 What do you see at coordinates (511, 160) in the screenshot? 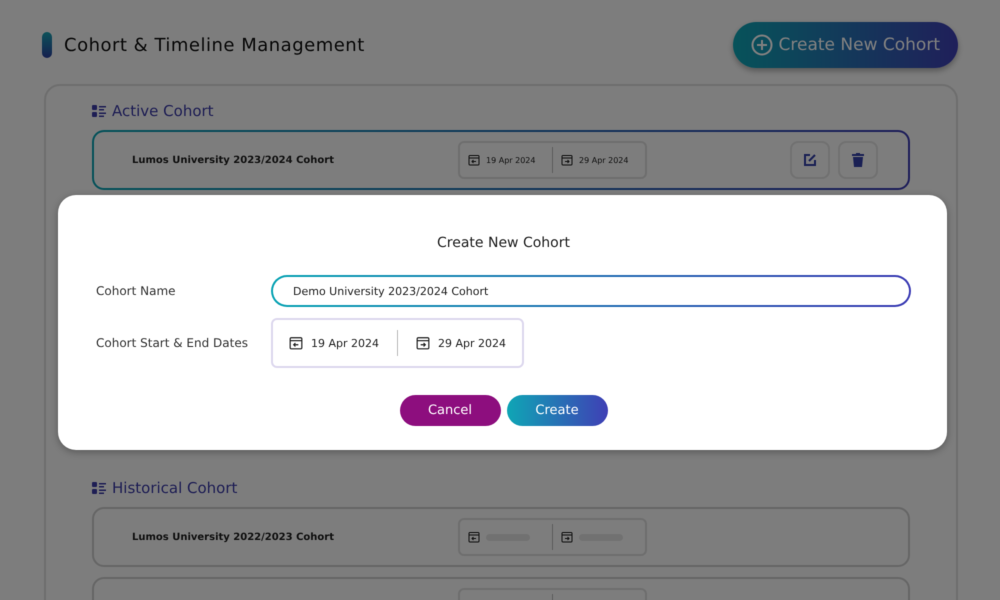
I see `start-date: 19 Apr 2024` at bounding box center [511, 160].